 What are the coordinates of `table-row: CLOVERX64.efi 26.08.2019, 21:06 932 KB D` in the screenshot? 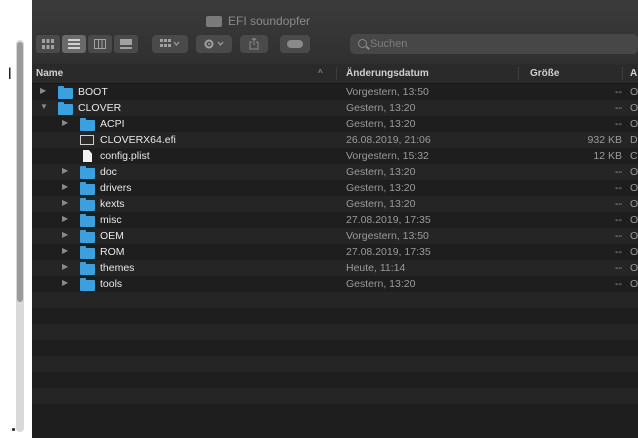 It's located at (335, 140).